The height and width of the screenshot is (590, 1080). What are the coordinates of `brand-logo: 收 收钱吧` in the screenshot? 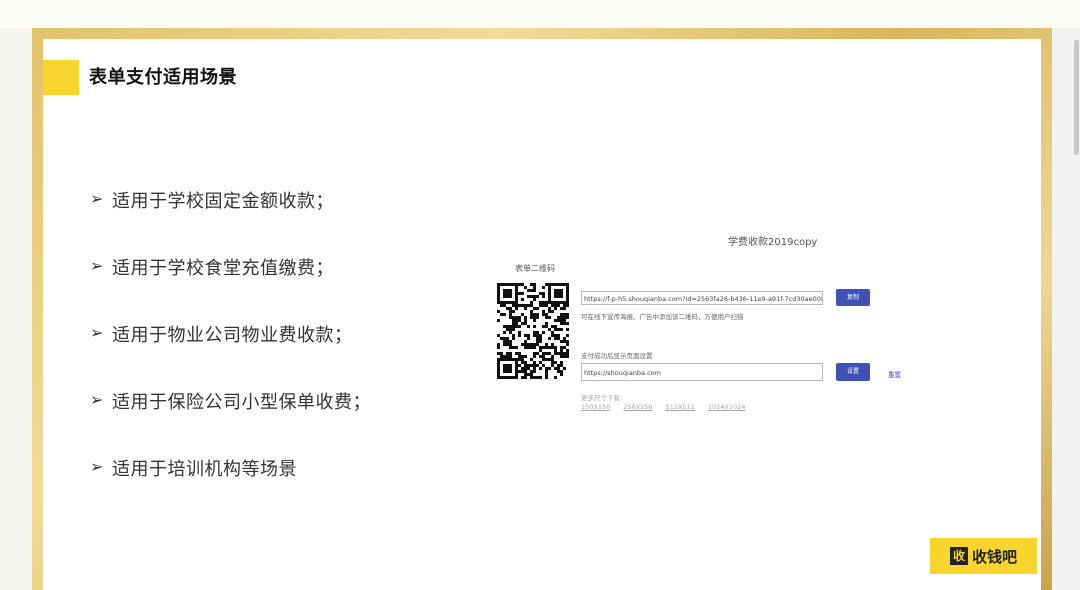 It's located at (983, 556).